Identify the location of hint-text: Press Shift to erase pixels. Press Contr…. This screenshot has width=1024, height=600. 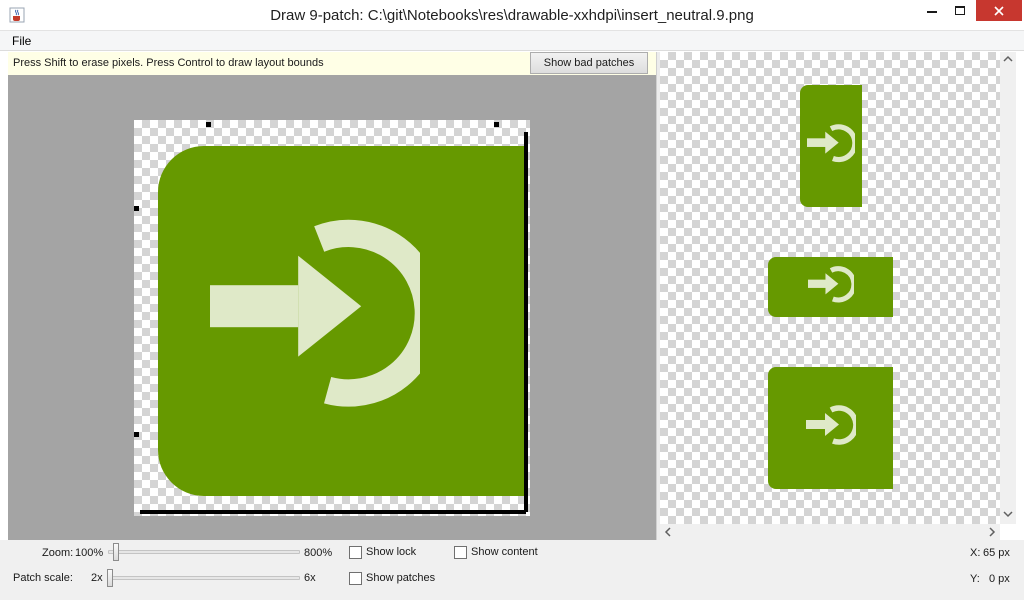
(168, 63).